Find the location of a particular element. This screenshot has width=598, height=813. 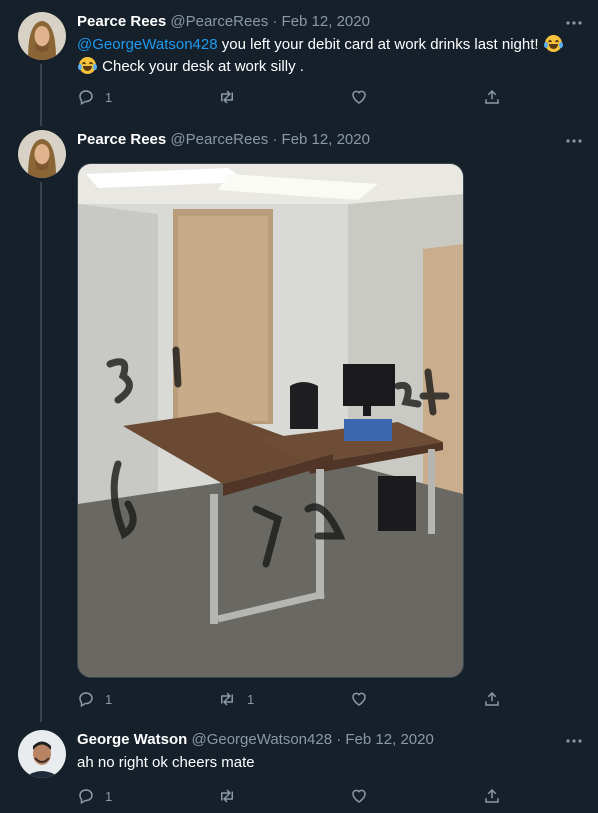

tweet-text-part: Check your desk at work silly . is located at coordinates (201, 66).